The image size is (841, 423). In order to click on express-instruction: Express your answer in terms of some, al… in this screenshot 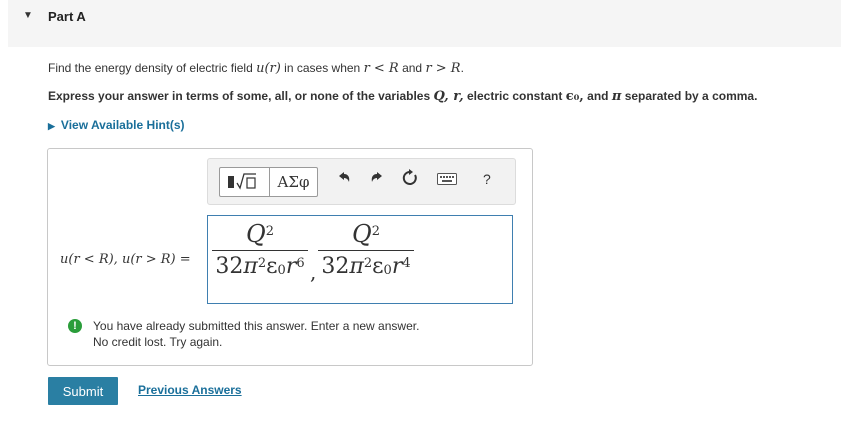, I will do `click(402, 96)`.